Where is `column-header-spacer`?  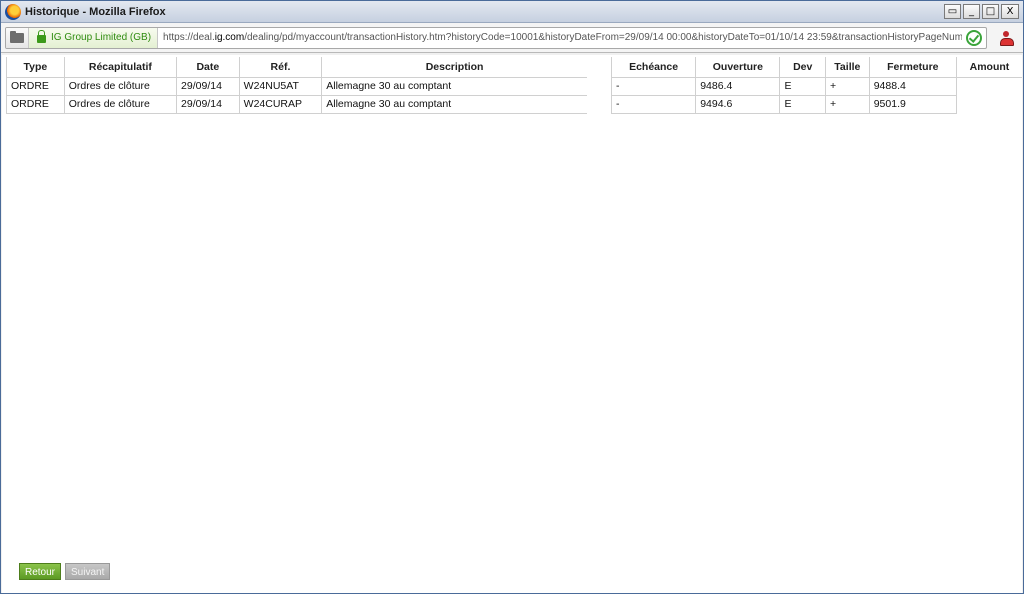 column-header-spacer is located at coordinates (599, 67).